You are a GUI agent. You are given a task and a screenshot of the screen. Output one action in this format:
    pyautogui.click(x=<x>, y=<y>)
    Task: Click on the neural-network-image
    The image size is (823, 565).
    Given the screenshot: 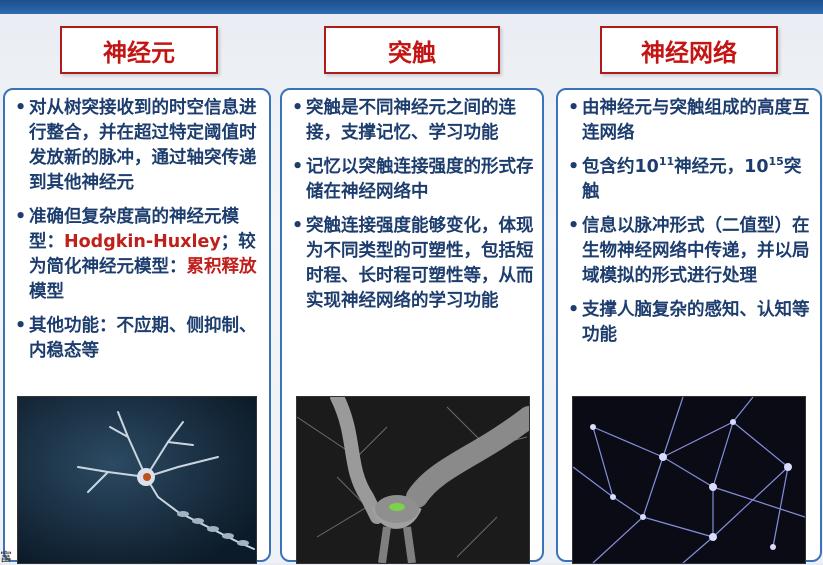 What is the action you would take?
    pyautogui.click(x=689, y=480)
    